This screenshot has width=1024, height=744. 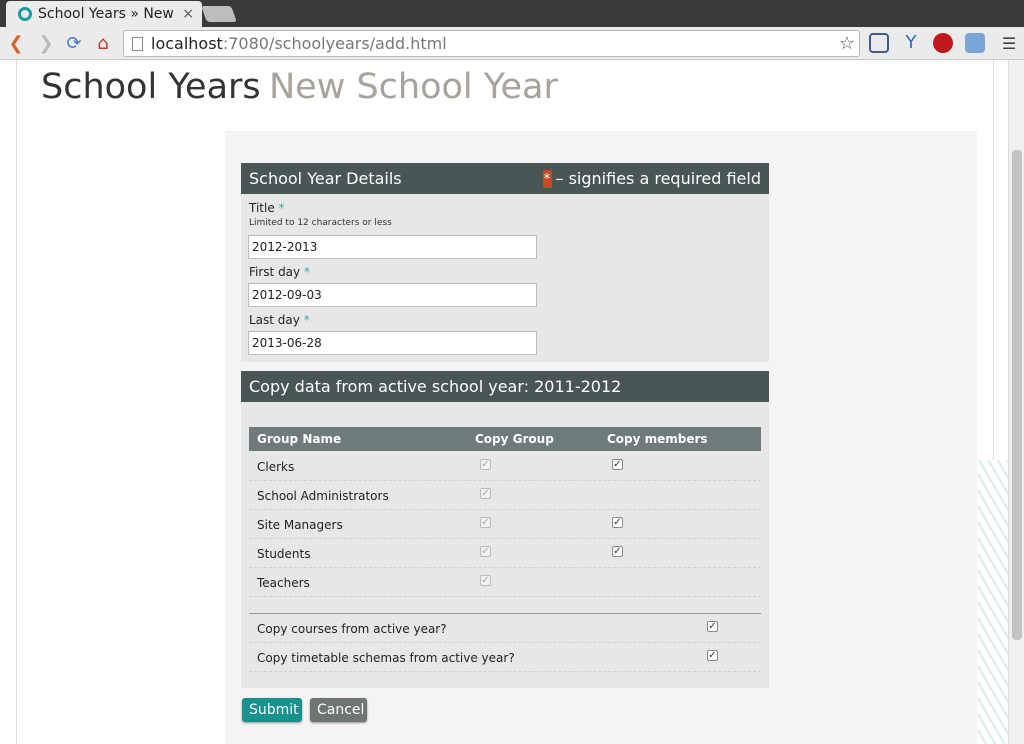 I want to click on option-label: Copy courses from active year?, so click(x=352, y=629).